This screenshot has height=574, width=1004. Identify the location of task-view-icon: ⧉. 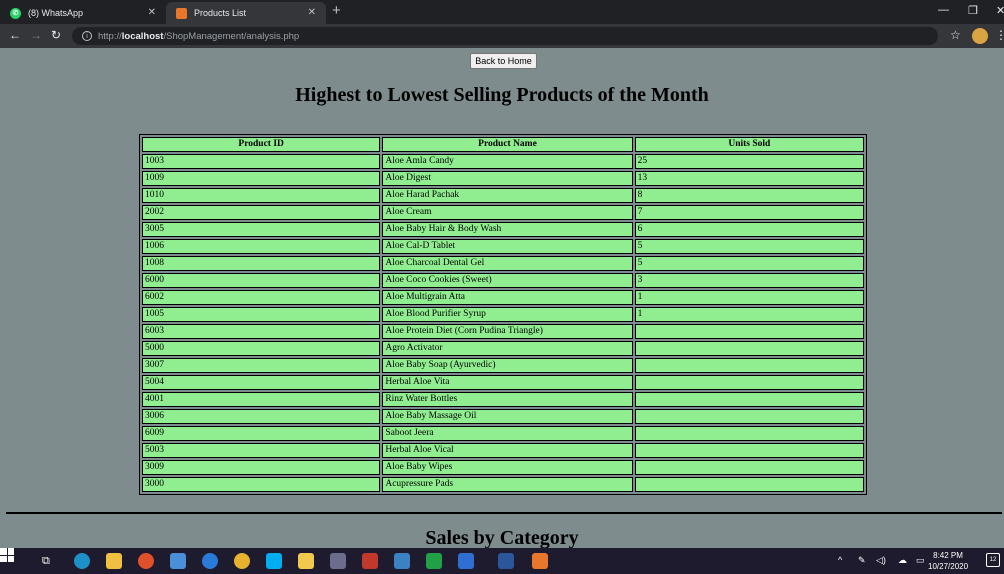
(46, 561).